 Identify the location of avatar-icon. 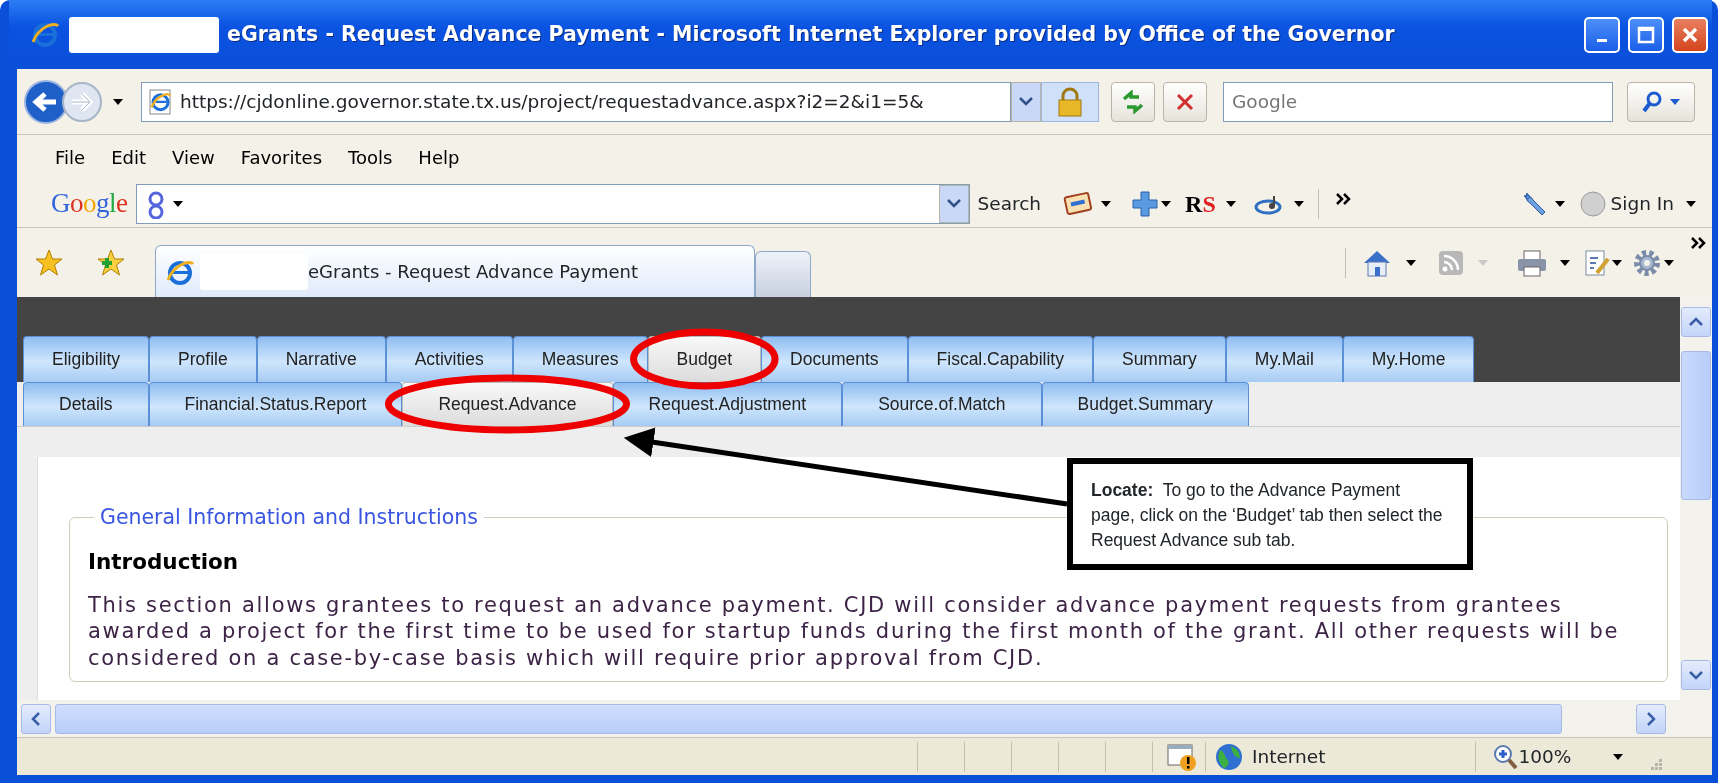
(1592, 203).